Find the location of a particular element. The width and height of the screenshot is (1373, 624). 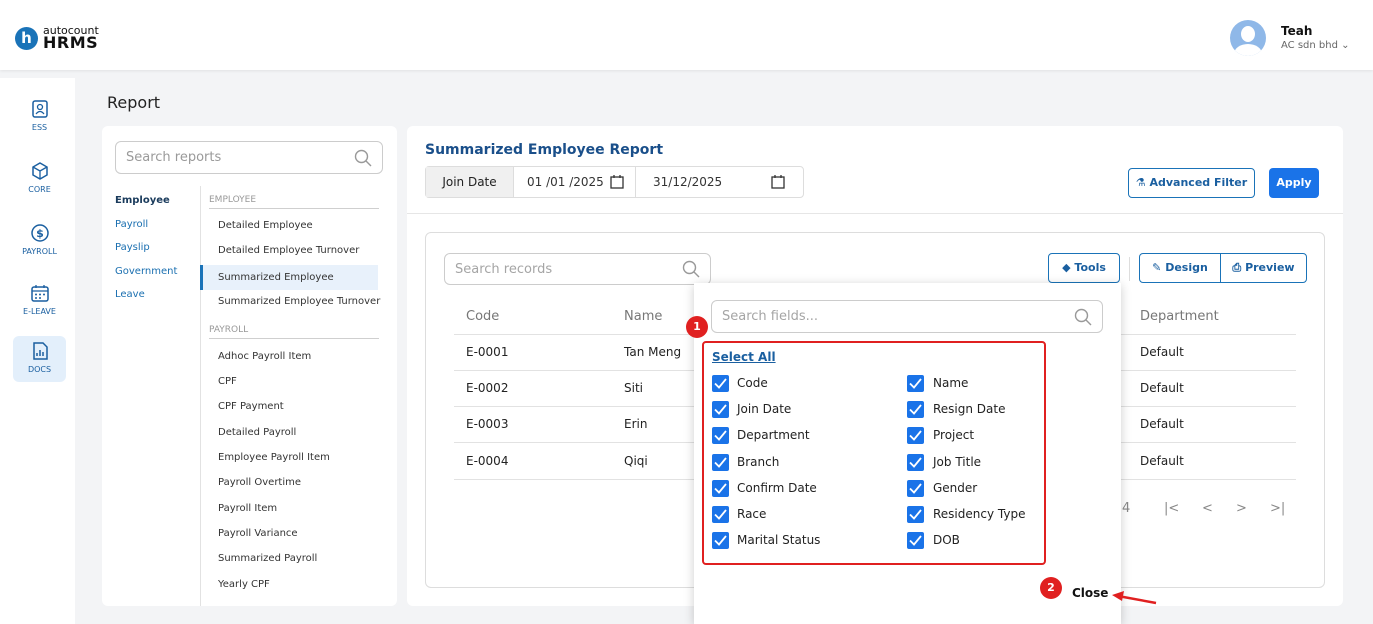

left-nav: ESS CORE $ PAYROLL E-LEAVE DOCS is located at coordinates (37, 351).